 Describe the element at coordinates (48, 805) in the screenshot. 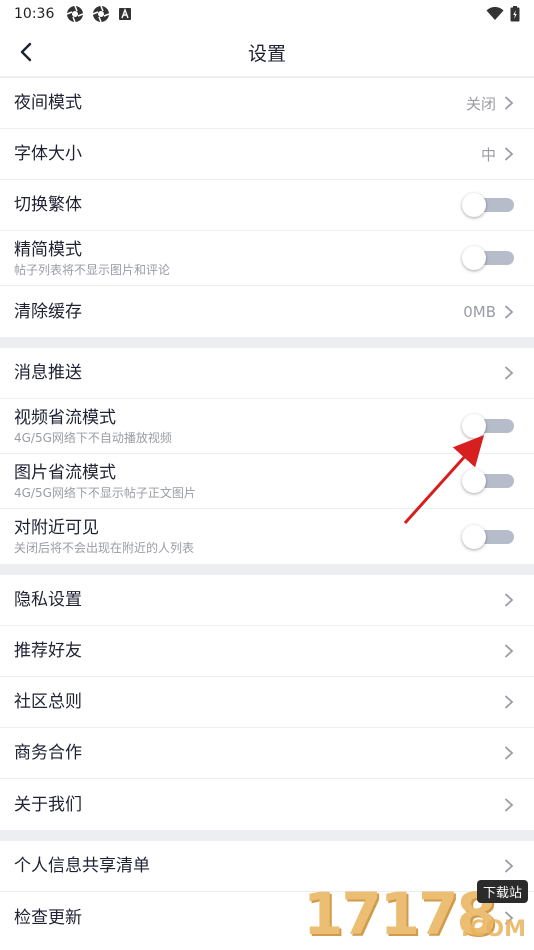

I see `settings-row-text: 关于我们` at that location.